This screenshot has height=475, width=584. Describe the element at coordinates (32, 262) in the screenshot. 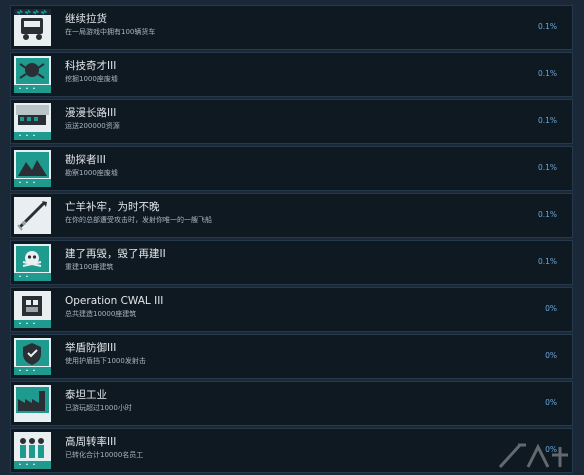

I see `skull-icon` at that location.